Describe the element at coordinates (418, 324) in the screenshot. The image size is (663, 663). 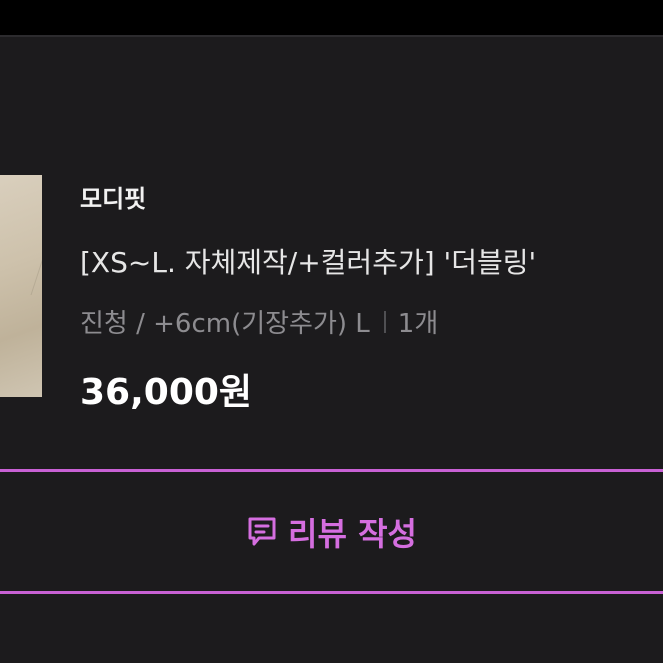
I see `quantity-text: 1개` at that location.